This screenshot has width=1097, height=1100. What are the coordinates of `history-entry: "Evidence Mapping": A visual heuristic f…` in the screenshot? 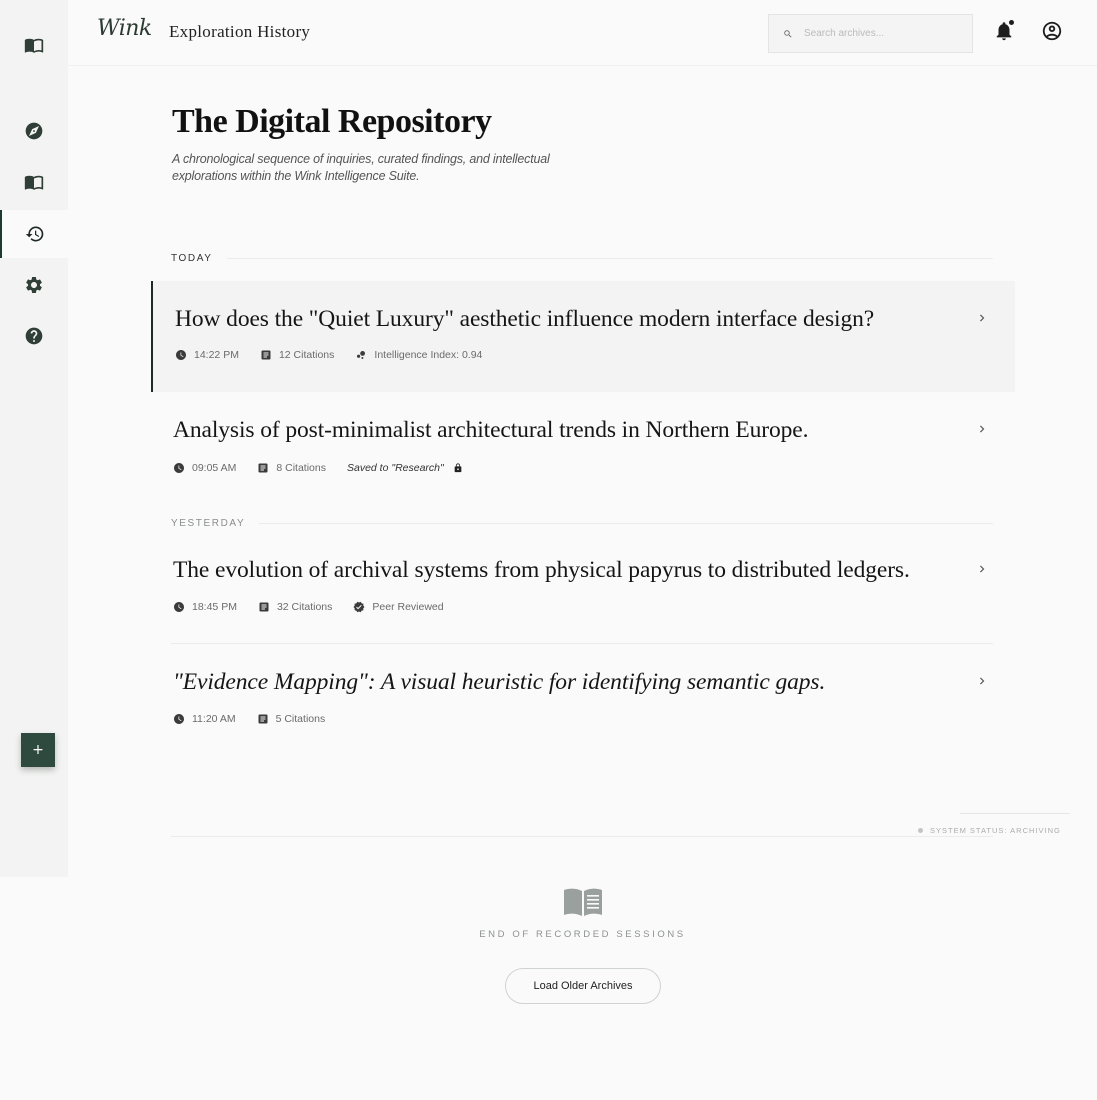 It's located at (583, 699).